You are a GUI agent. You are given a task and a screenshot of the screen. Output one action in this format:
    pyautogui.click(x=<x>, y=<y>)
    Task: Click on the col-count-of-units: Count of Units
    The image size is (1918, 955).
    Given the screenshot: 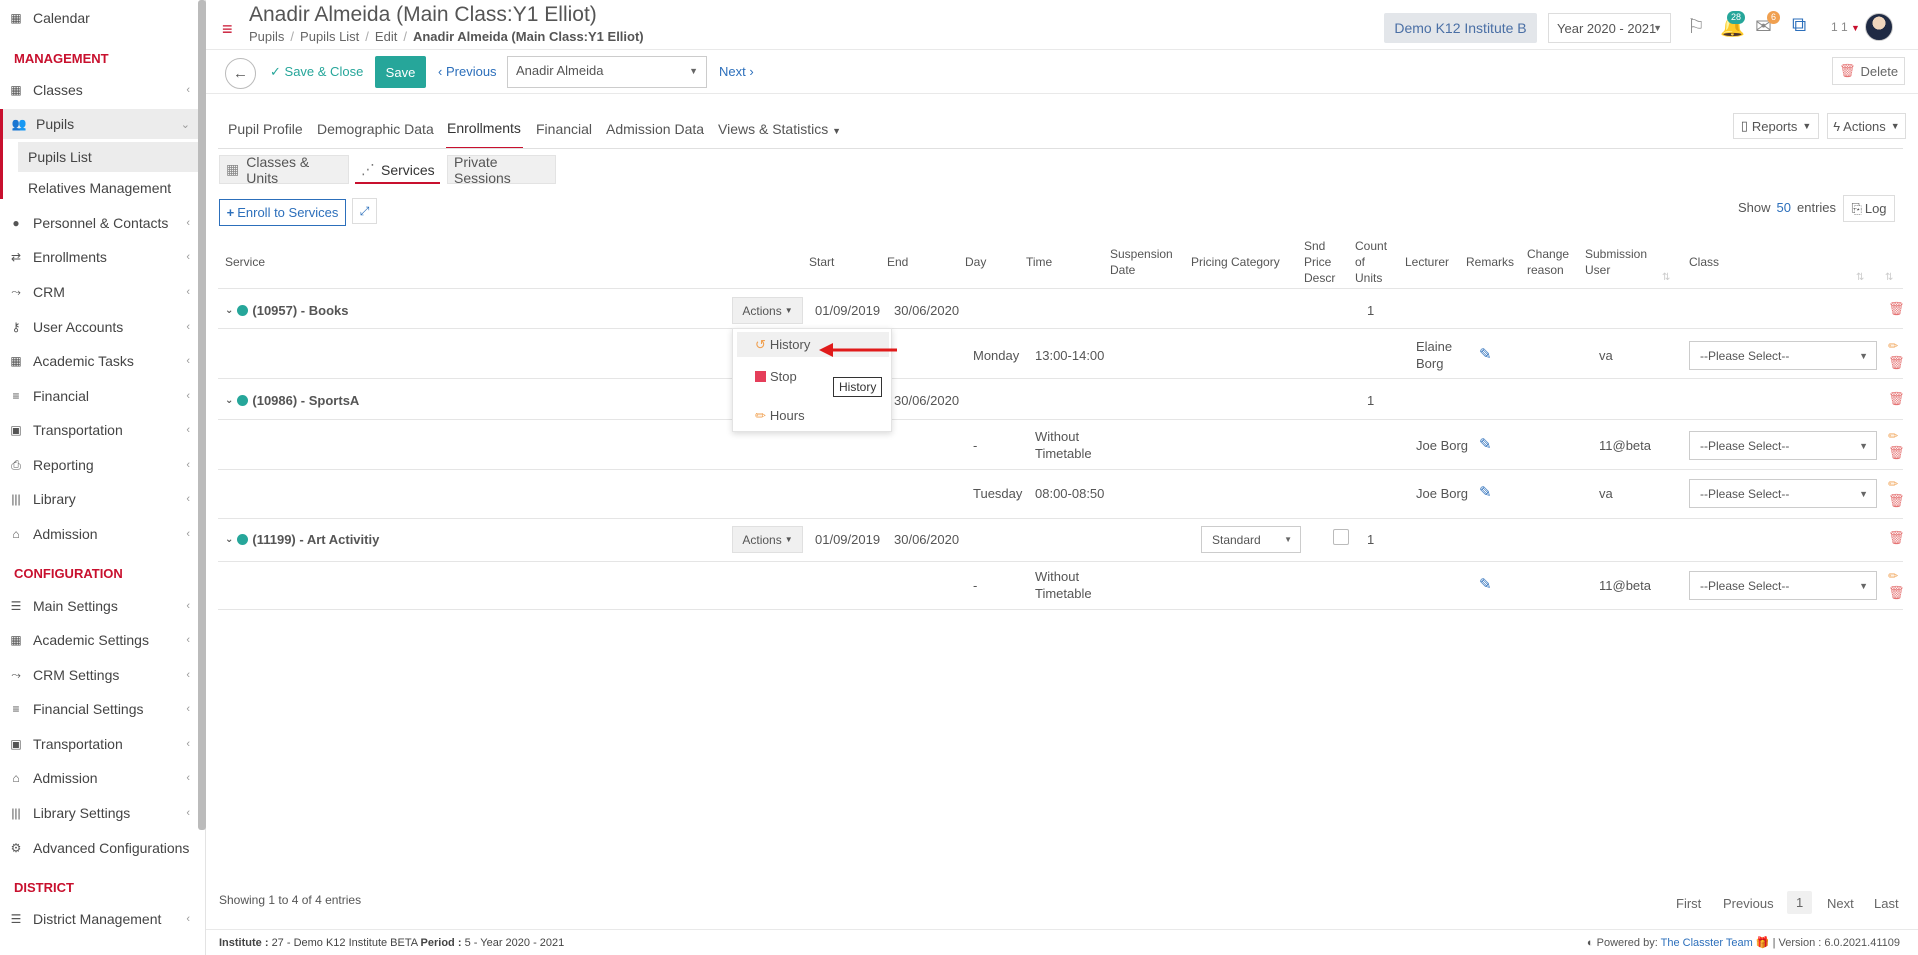 What is the action you would take?
    pyautogui.click(x=1371, y=262)
    